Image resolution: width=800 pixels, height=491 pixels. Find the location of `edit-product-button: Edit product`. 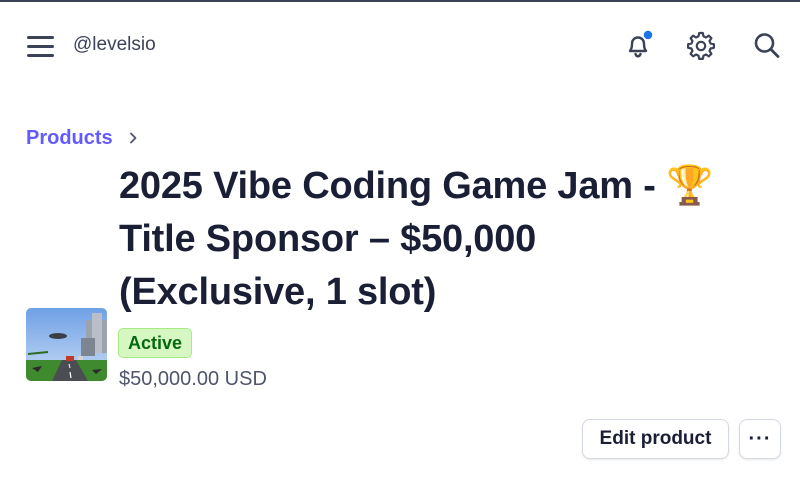

edit-product-button: Edit product is located at coordinates (655, 439).